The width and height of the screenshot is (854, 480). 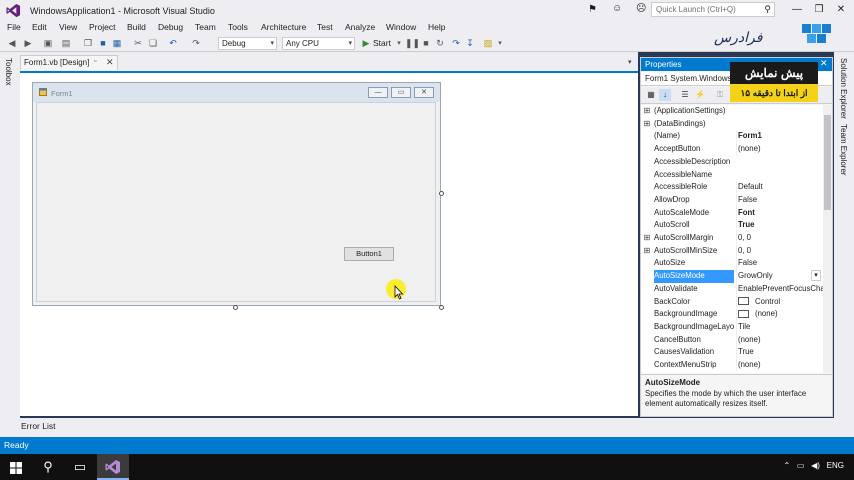 What do you see at coordinates (360, 27) in the screenshot?
I see `menu-analyze: Analyze` at bounding box center [360, 27].